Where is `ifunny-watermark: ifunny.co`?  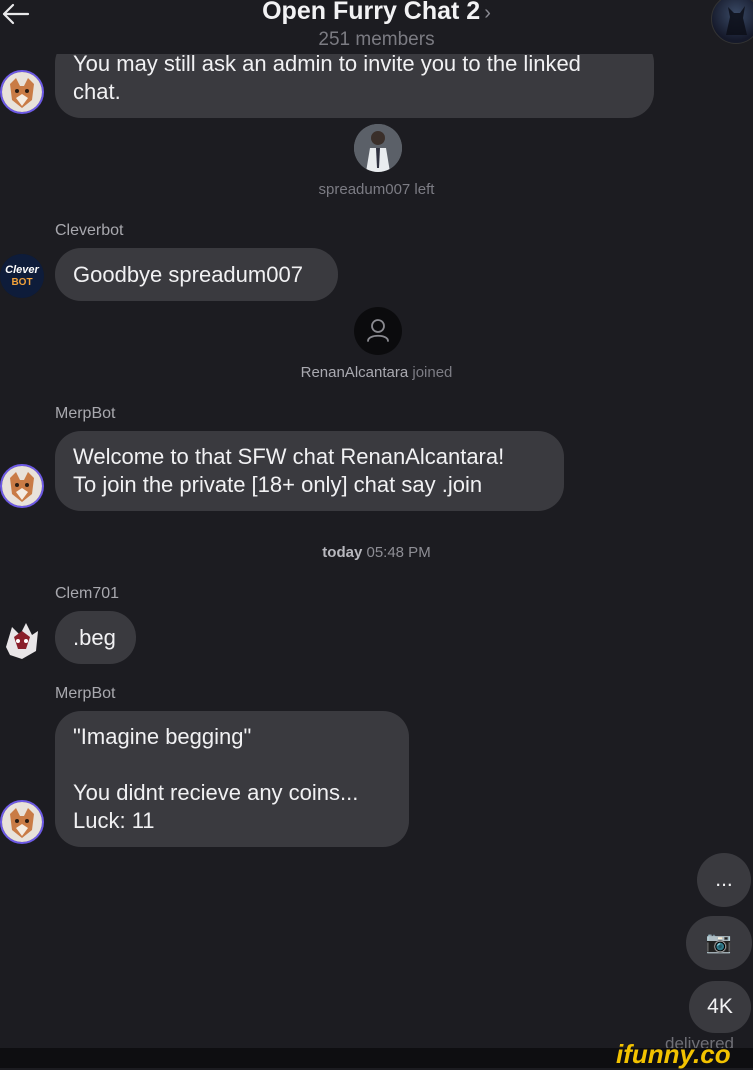 ifunny-watermark: ifunny.co is located at coordinates (673, 1054).